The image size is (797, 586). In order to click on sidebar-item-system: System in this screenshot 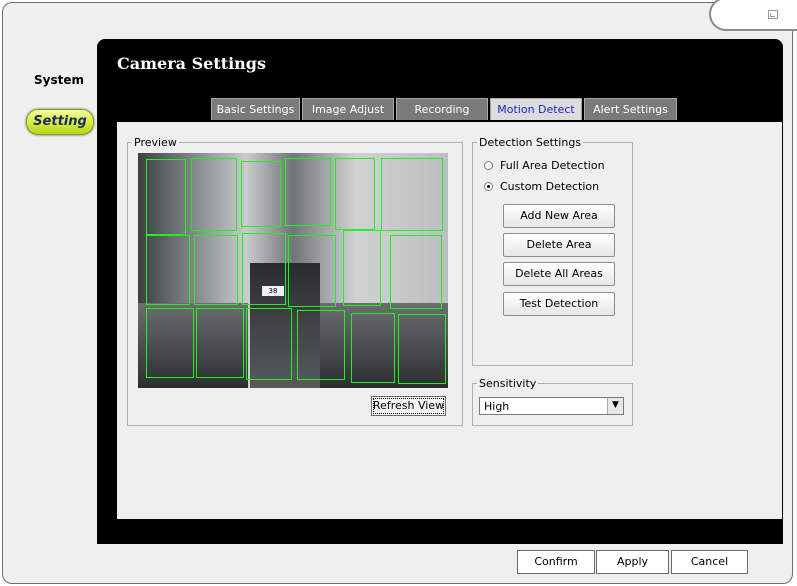, I will do `click(59, 80)`.